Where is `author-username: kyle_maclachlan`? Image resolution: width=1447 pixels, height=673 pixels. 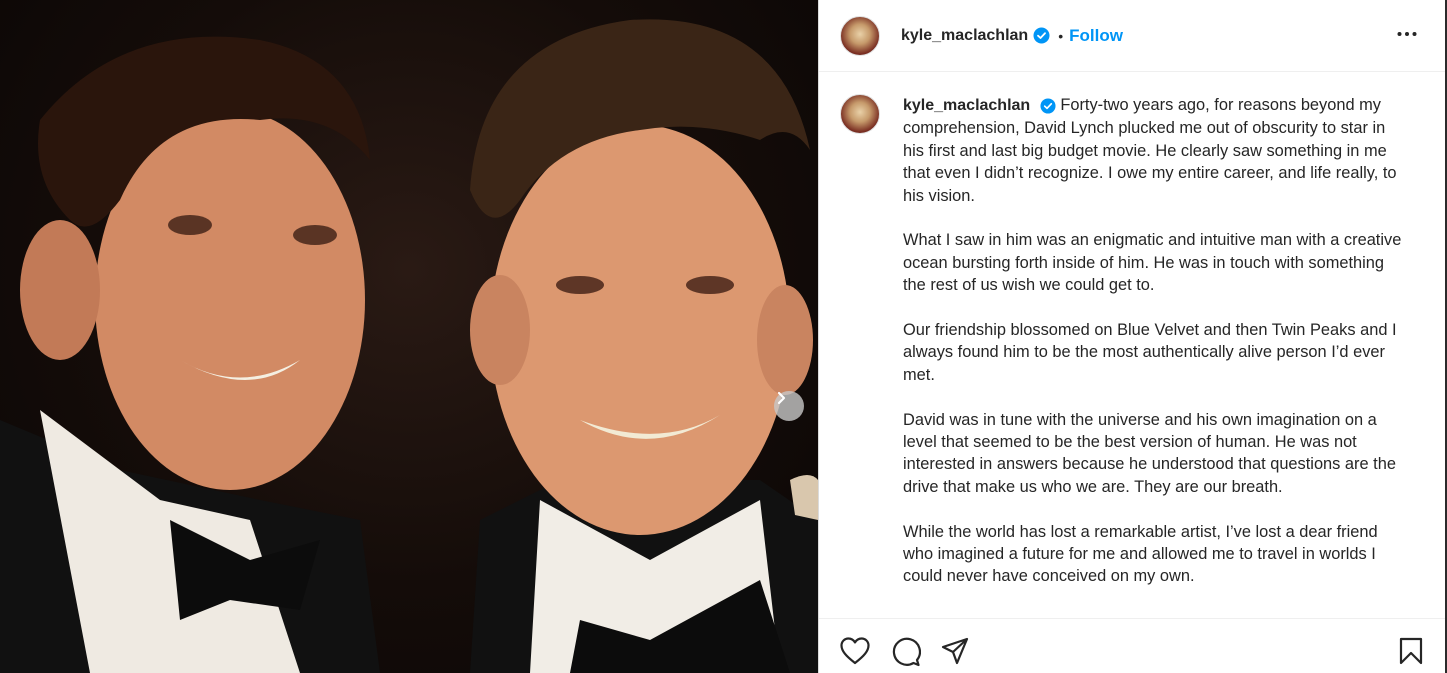 author-username: kyle_maclachlan is located at coordinates (964, 36).